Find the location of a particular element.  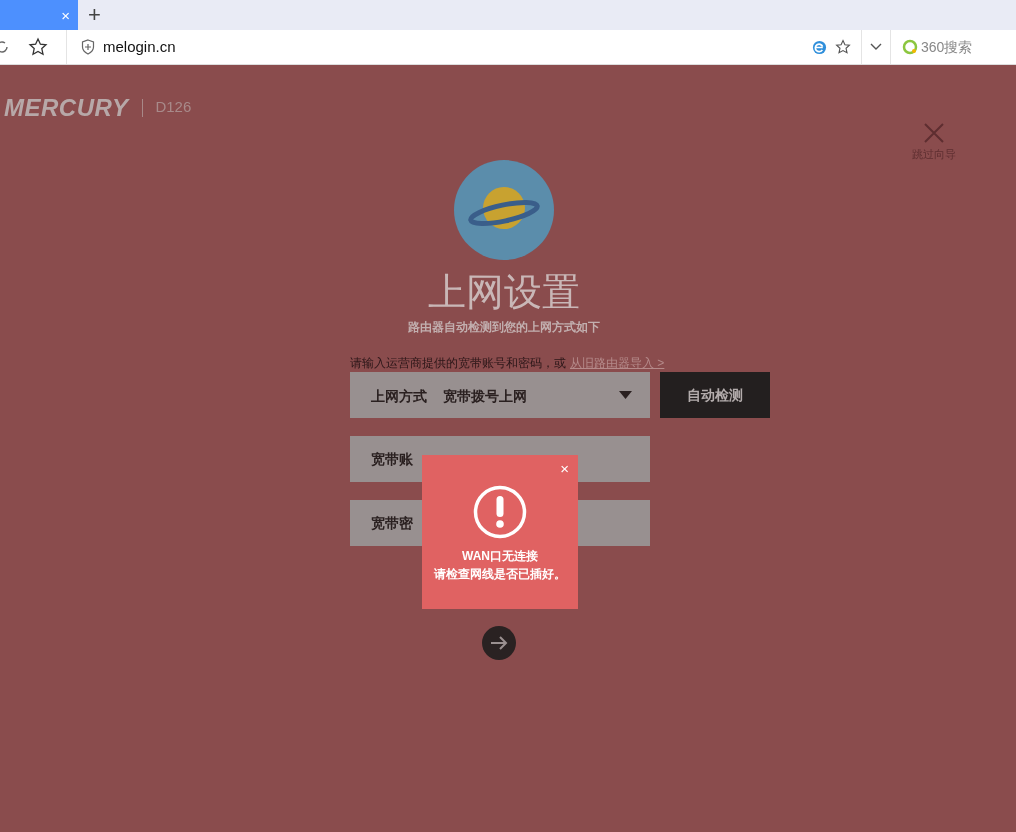

alert-message: WAN口无连接 is located at coordinates (500, 556).